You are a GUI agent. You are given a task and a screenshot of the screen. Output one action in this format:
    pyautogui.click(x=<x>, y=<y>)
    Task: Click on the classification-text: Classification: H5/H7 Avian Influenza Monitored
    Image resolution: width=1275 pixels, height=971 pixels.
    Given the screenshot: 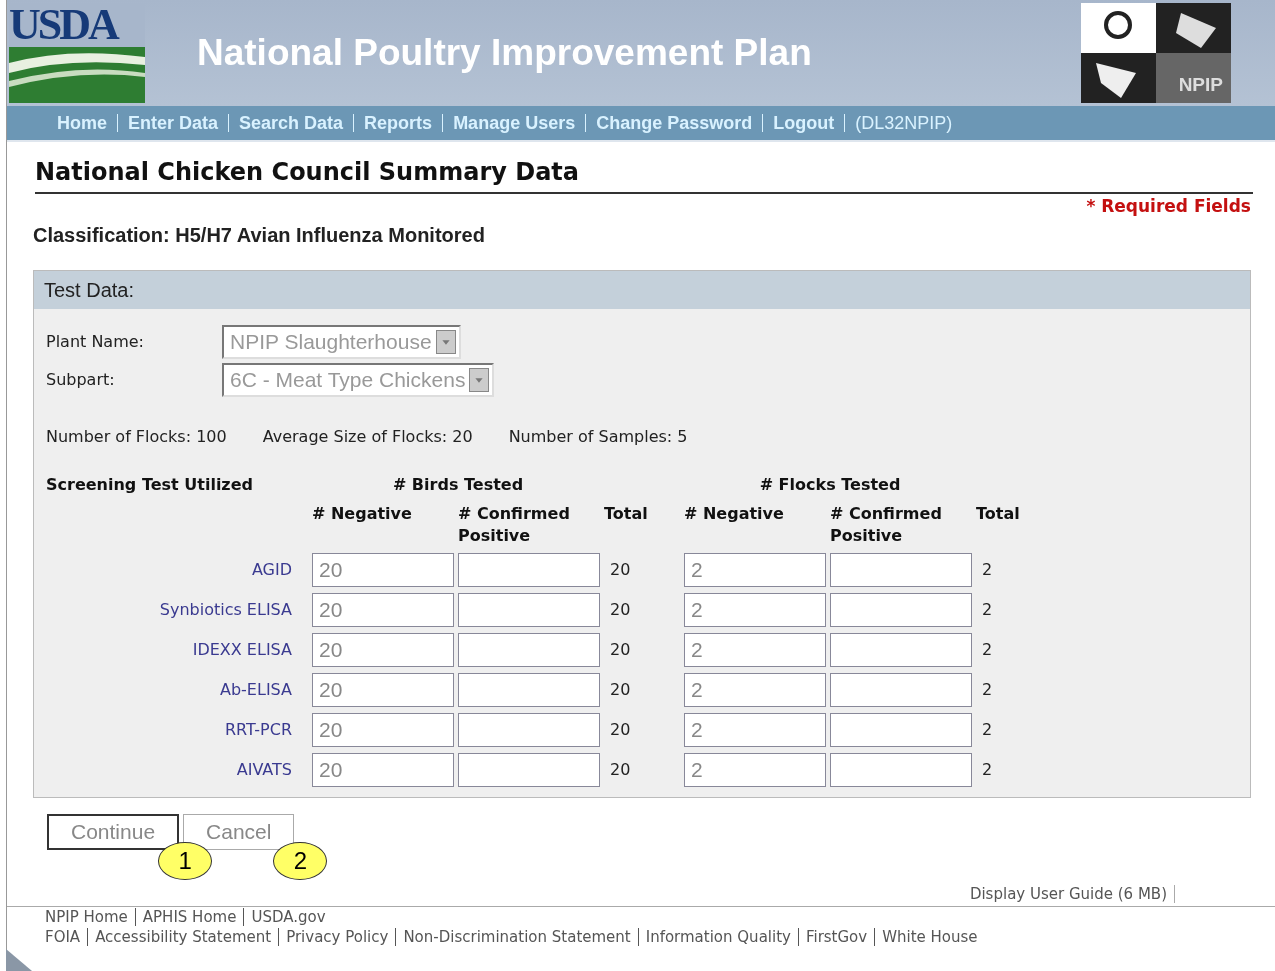 What is the action you would take?
    pyautogui.click(x=259, y=235)
    